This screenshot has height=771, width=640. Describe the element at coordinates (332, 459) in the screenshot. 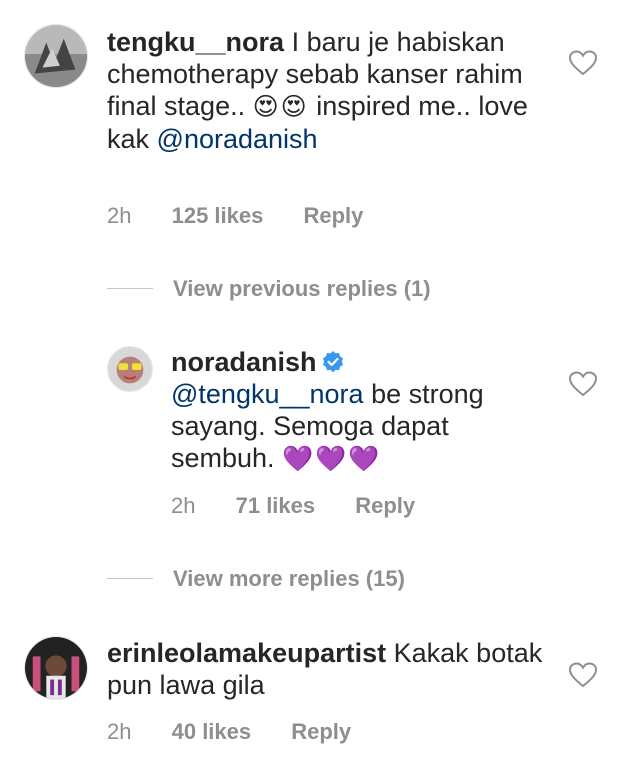

I see `purple-heart-emoji: 💜💜💜` at that location.